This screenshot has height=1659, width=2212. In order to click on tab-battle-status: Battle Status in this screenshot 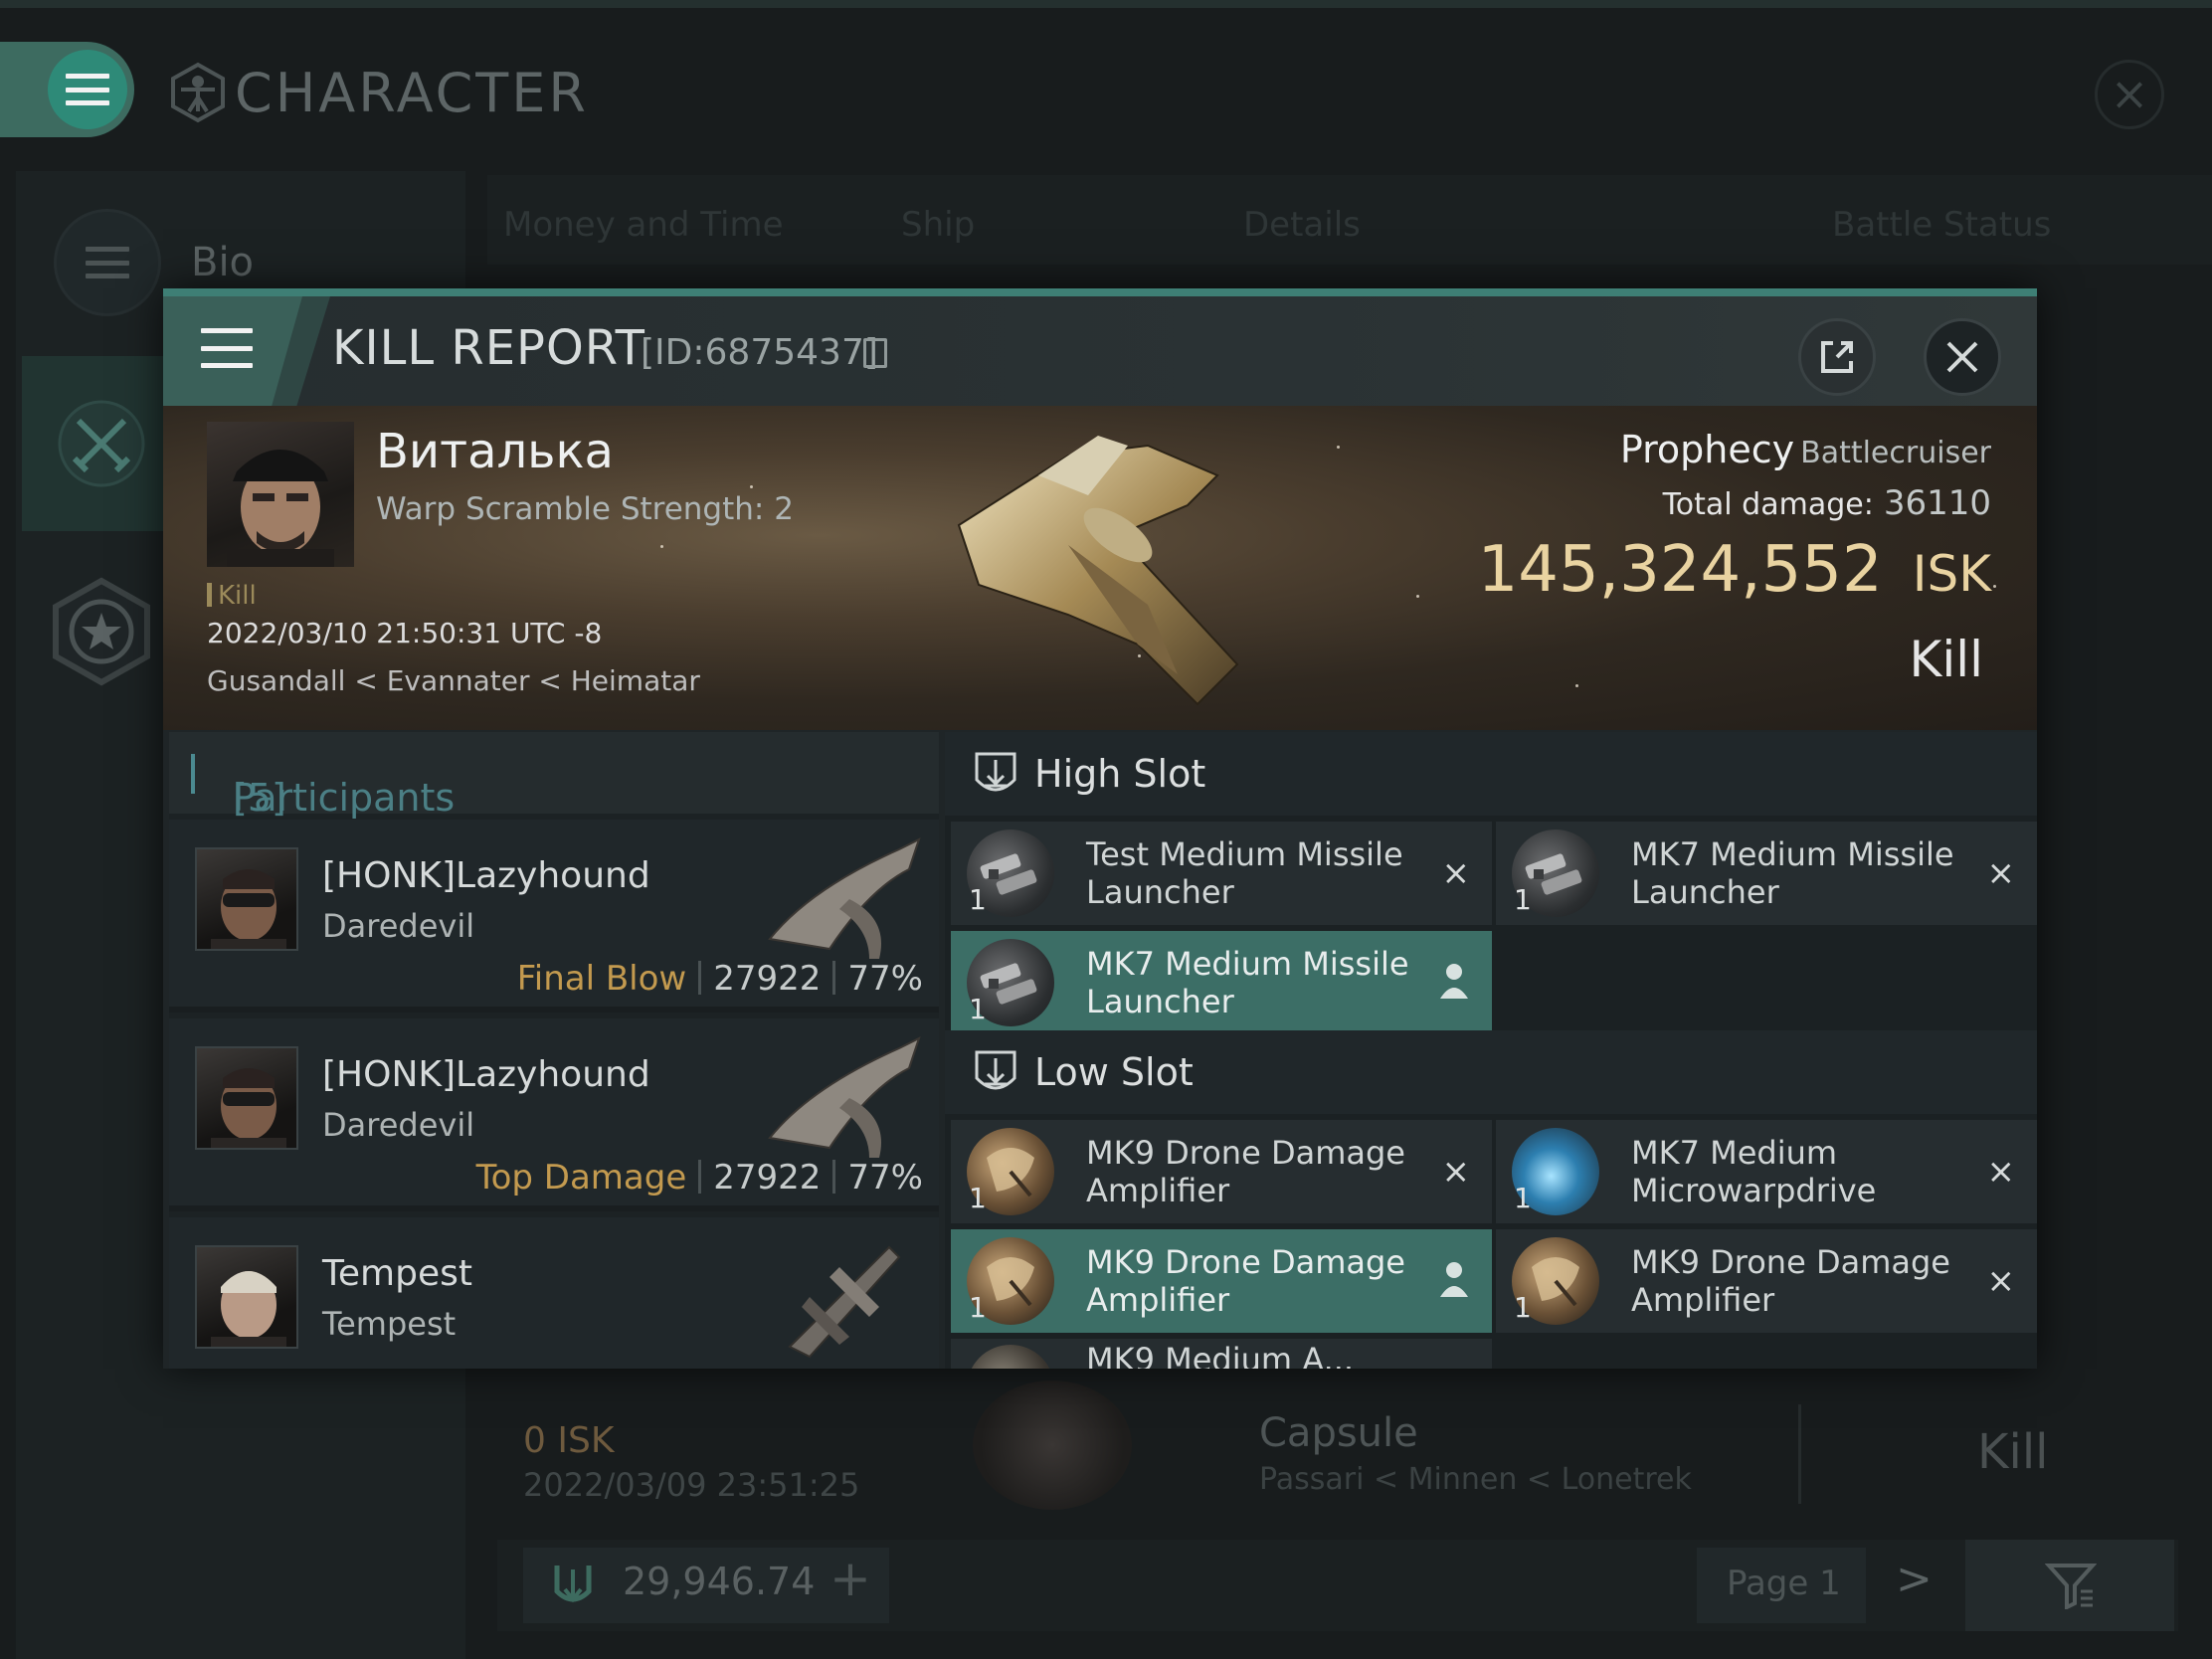, I will do `click(1941, 225)`.